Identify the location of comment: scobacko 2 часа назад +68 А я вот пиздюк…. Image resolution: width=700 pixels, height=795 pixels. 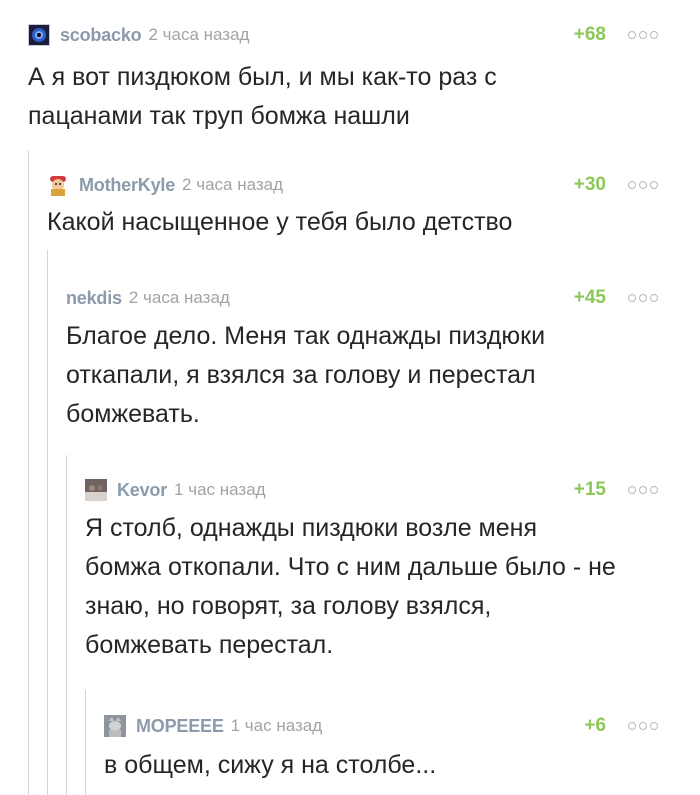
(343, 77).